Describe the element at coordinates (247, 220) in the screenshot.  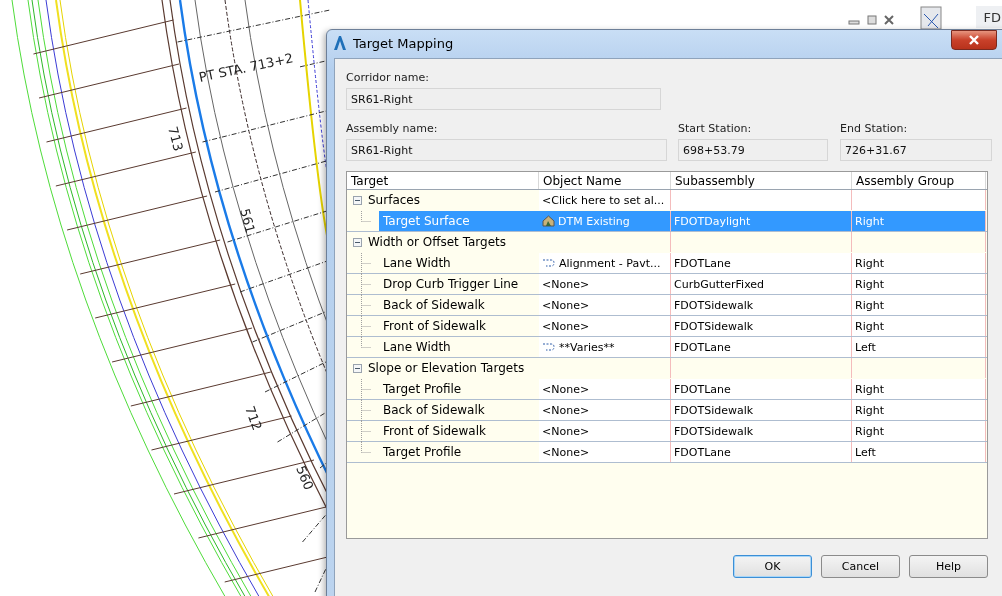
I see `station-label: 561` at that location.